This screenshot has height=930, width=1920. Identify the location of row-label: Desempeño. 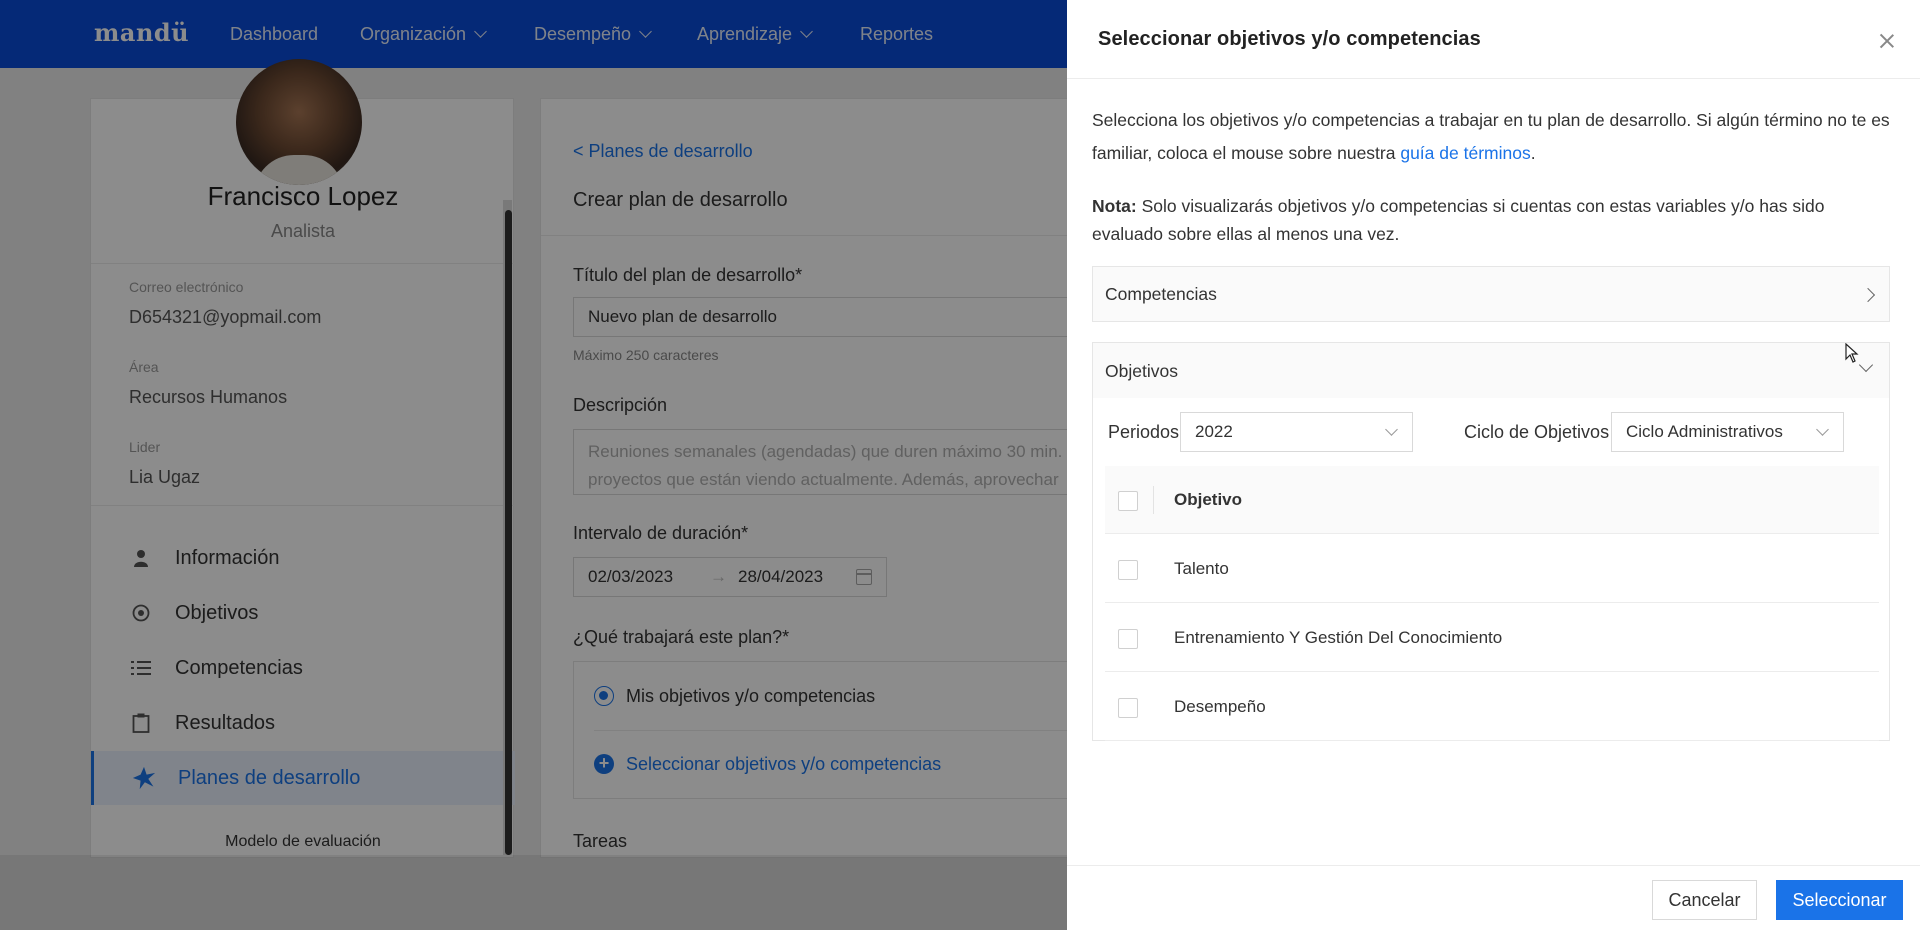
(1220, 706).